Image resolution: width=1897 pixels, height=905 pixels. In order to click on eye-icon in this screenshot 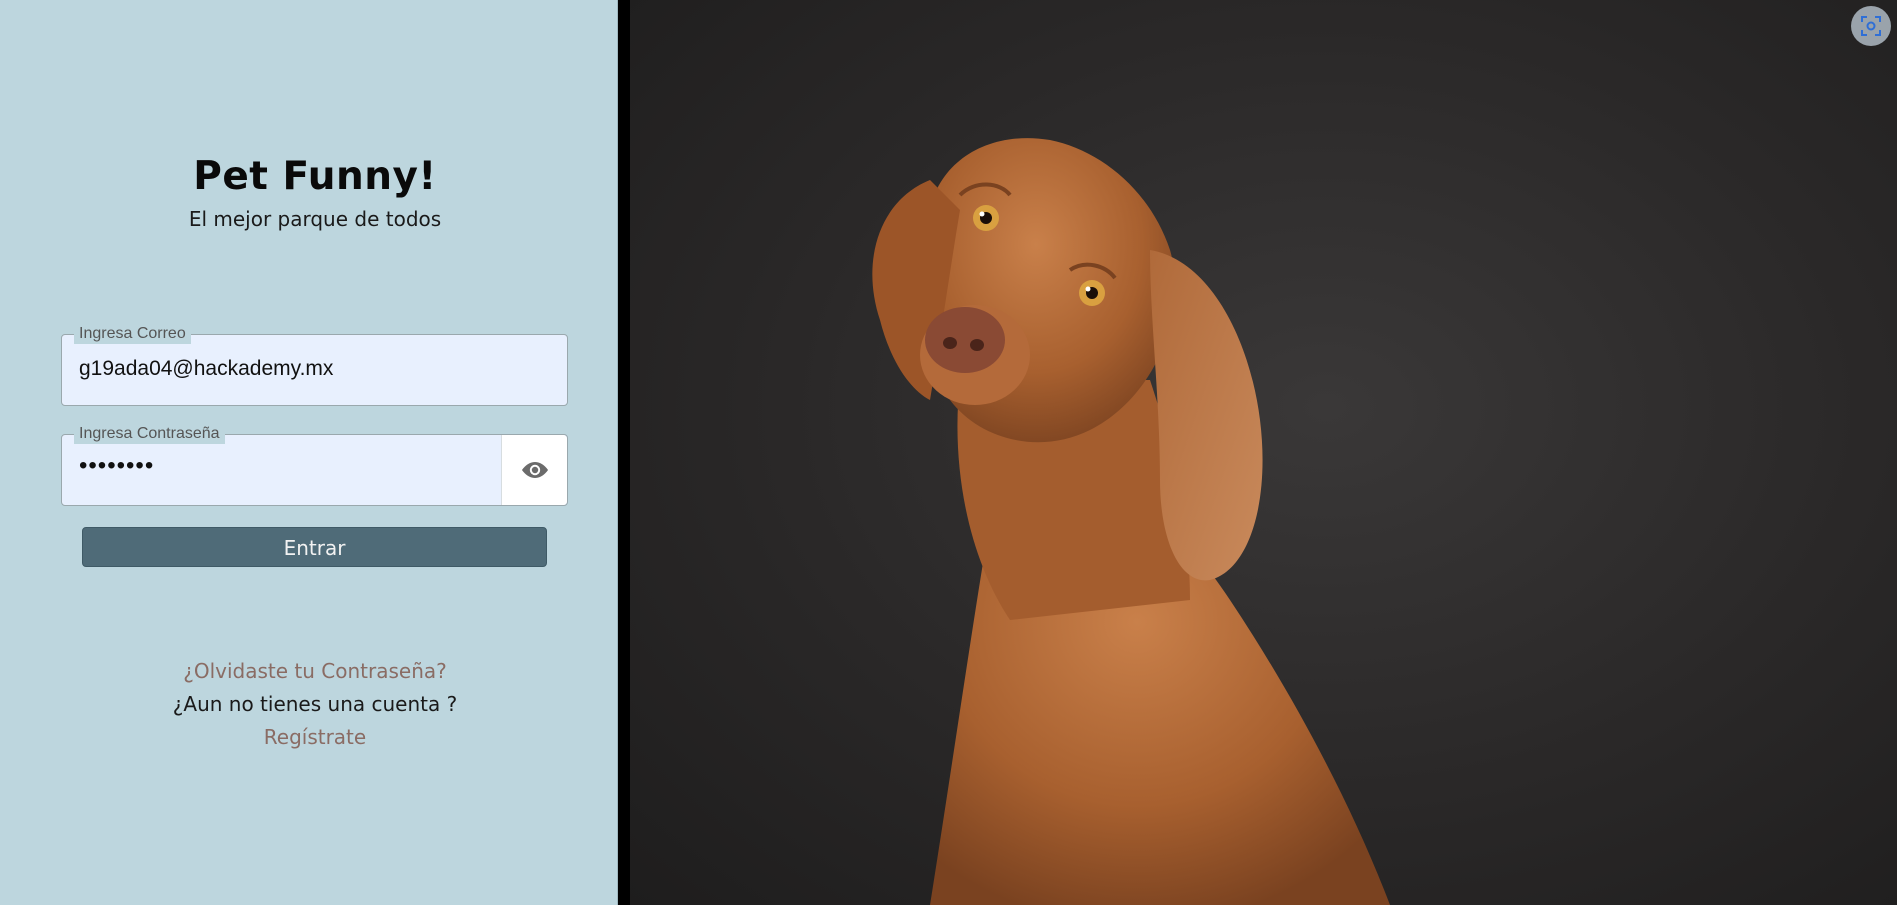, I will do `click(534, 470)`.